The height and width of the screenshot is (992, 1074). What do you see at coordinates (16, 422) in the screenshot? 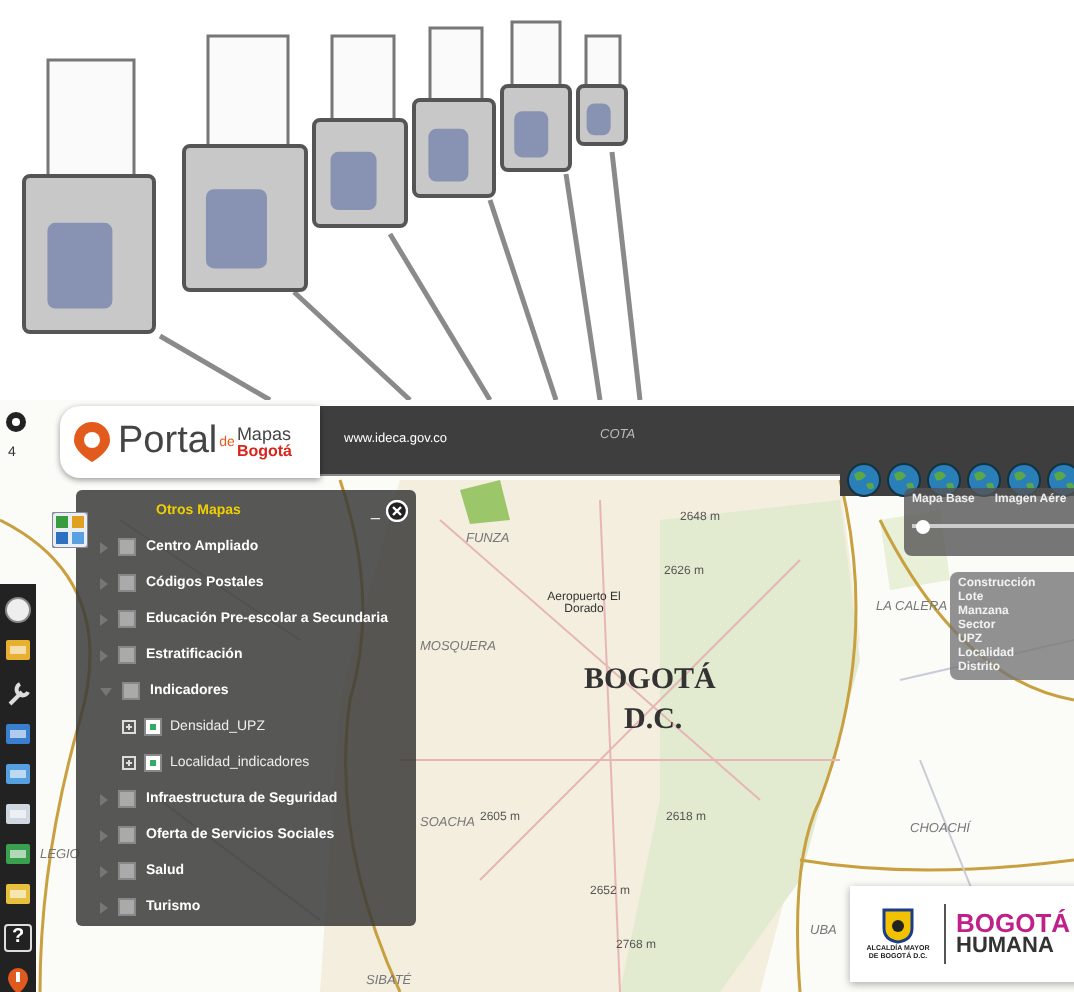
I see `info-icon` at bounding box center [16, 422].